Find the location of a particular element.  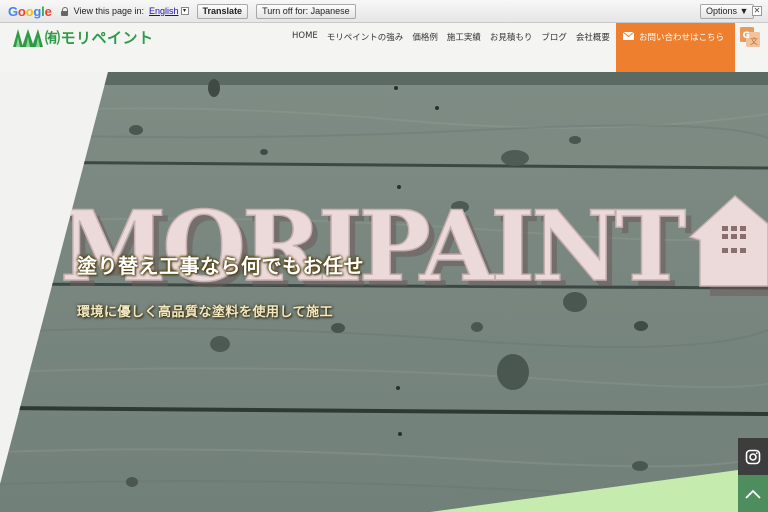

nav-item-prices: 価格例 is located at coordinates (425, 37).